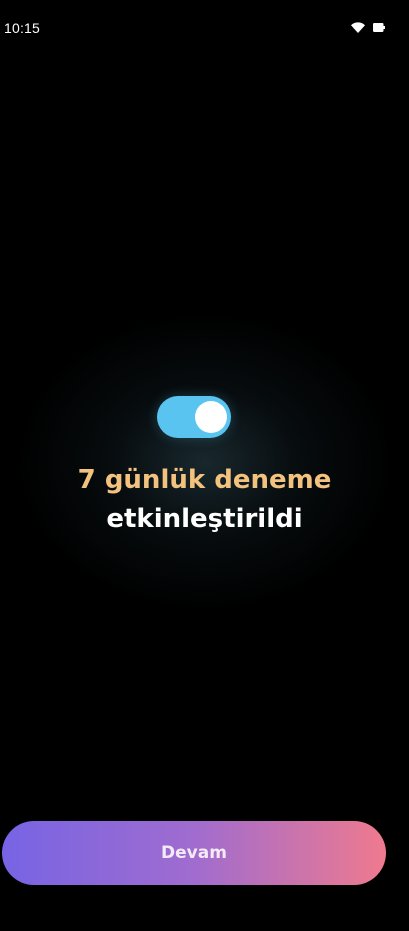  I want to click on trial-subtitle: etkinleştirildi, so click(204, 519).